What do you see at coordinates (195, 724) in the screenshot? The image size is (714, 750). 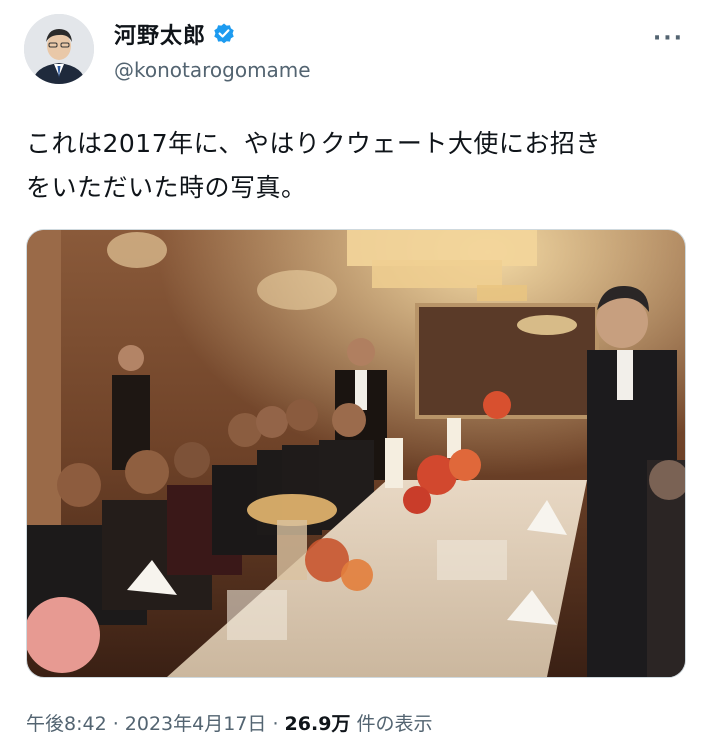 I see `tweet-date: 2023年4月17日` at bounding box center [195, 724].